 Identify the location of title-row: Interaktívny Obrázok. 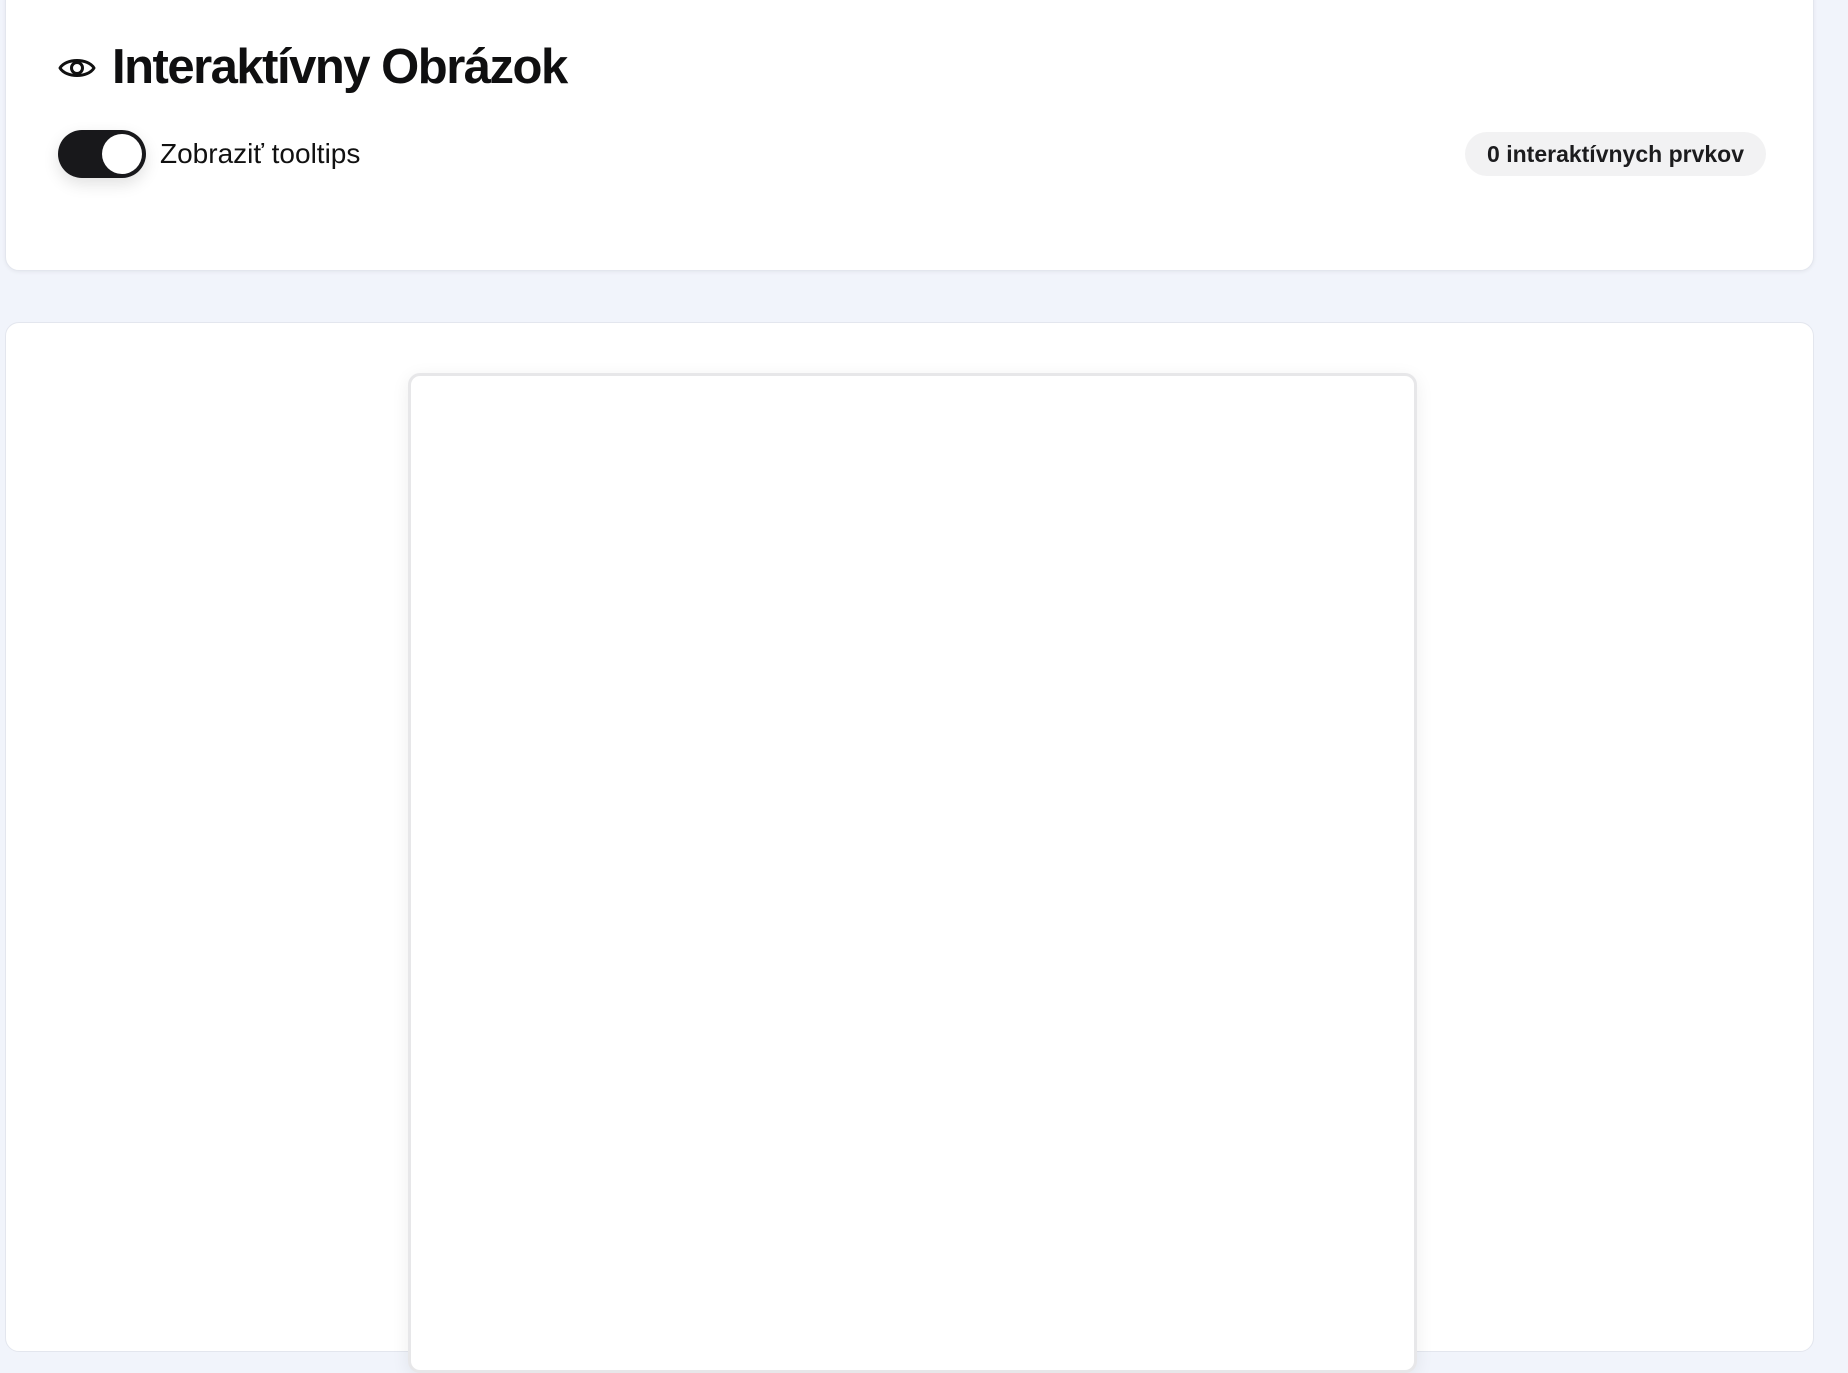
(313, 67).